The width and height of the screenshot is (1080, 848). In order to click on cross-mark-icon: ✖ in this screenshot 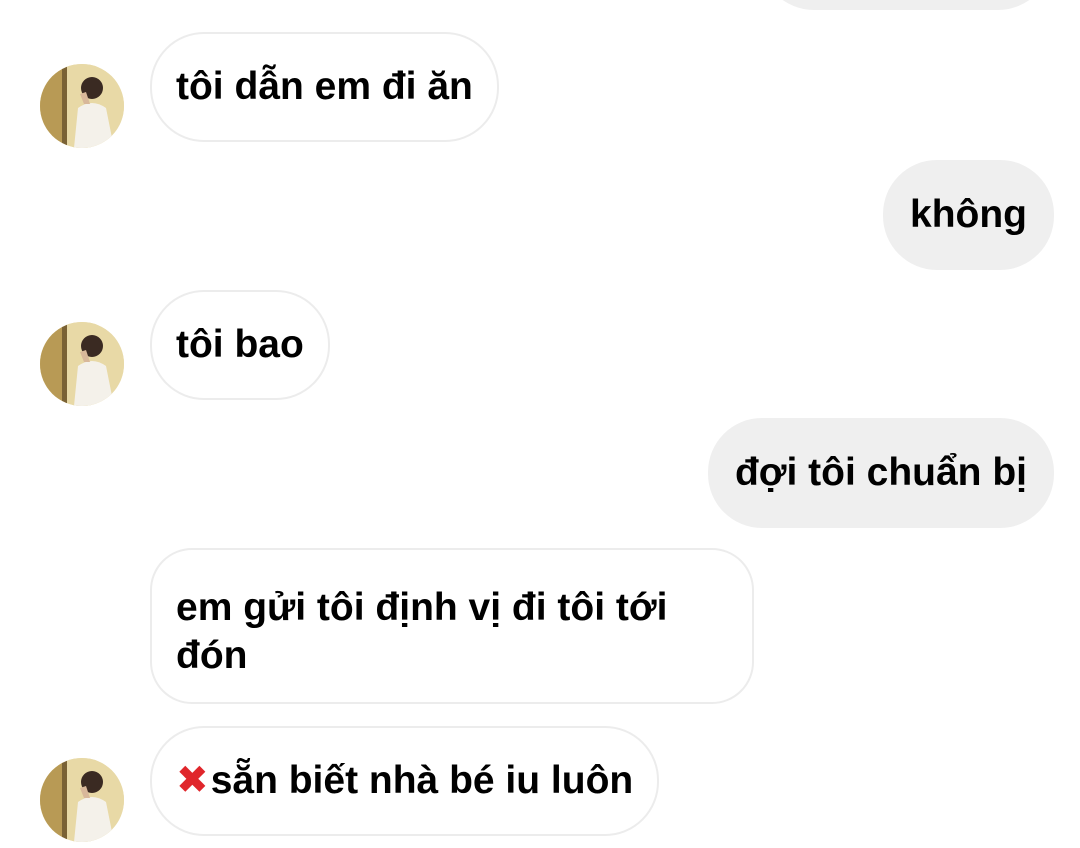, I will do `click(192, 780)`.